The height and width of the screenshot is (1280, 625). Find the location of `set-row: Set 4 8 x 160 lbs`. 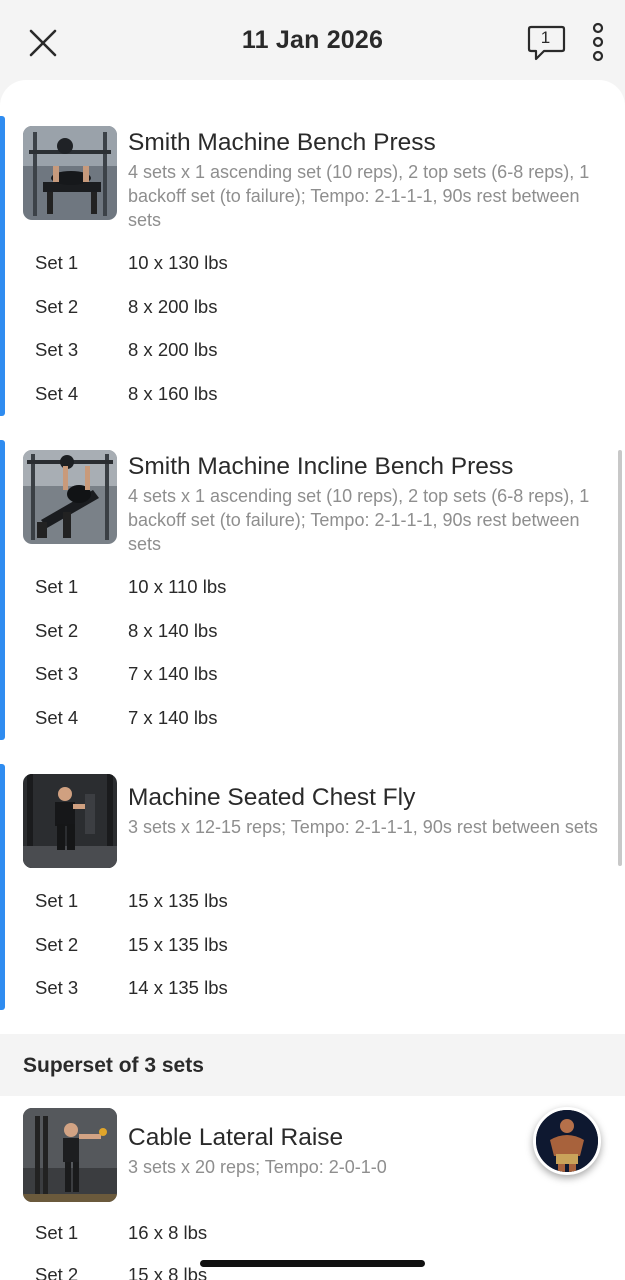

set-row: Set 4 8 x 160 lbs is located at coordinates (312, 395).